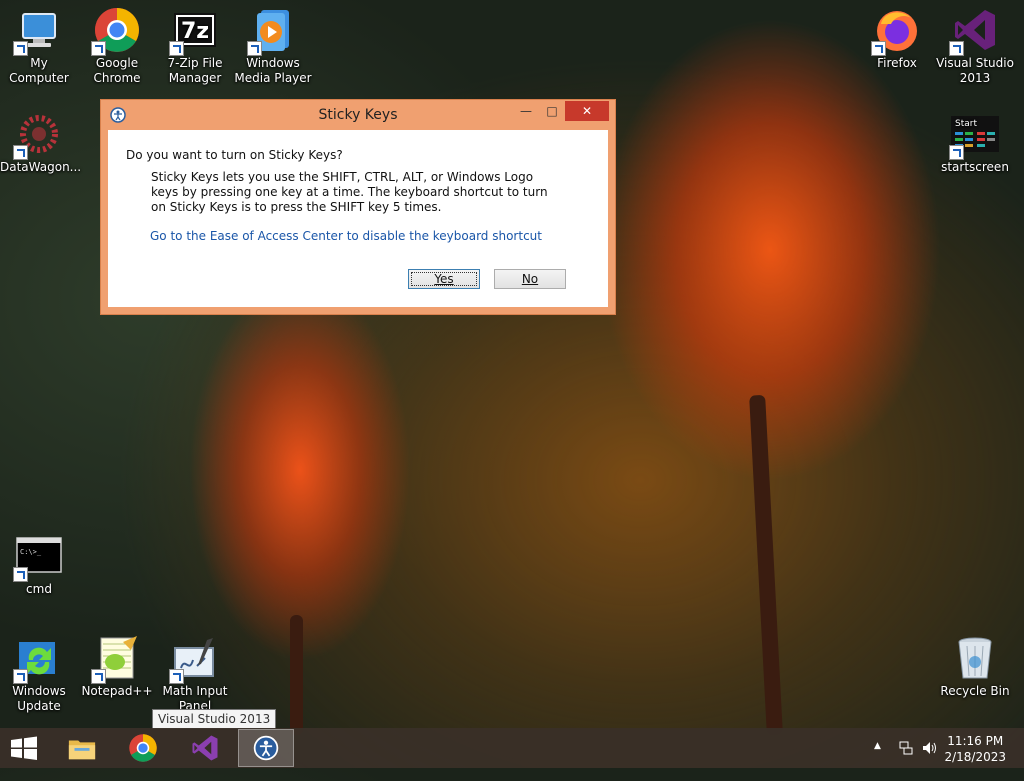 This screenshot has width=1024, height=781. I want to click on desktop-icon-label: Google Chrome, so click(117, 70).